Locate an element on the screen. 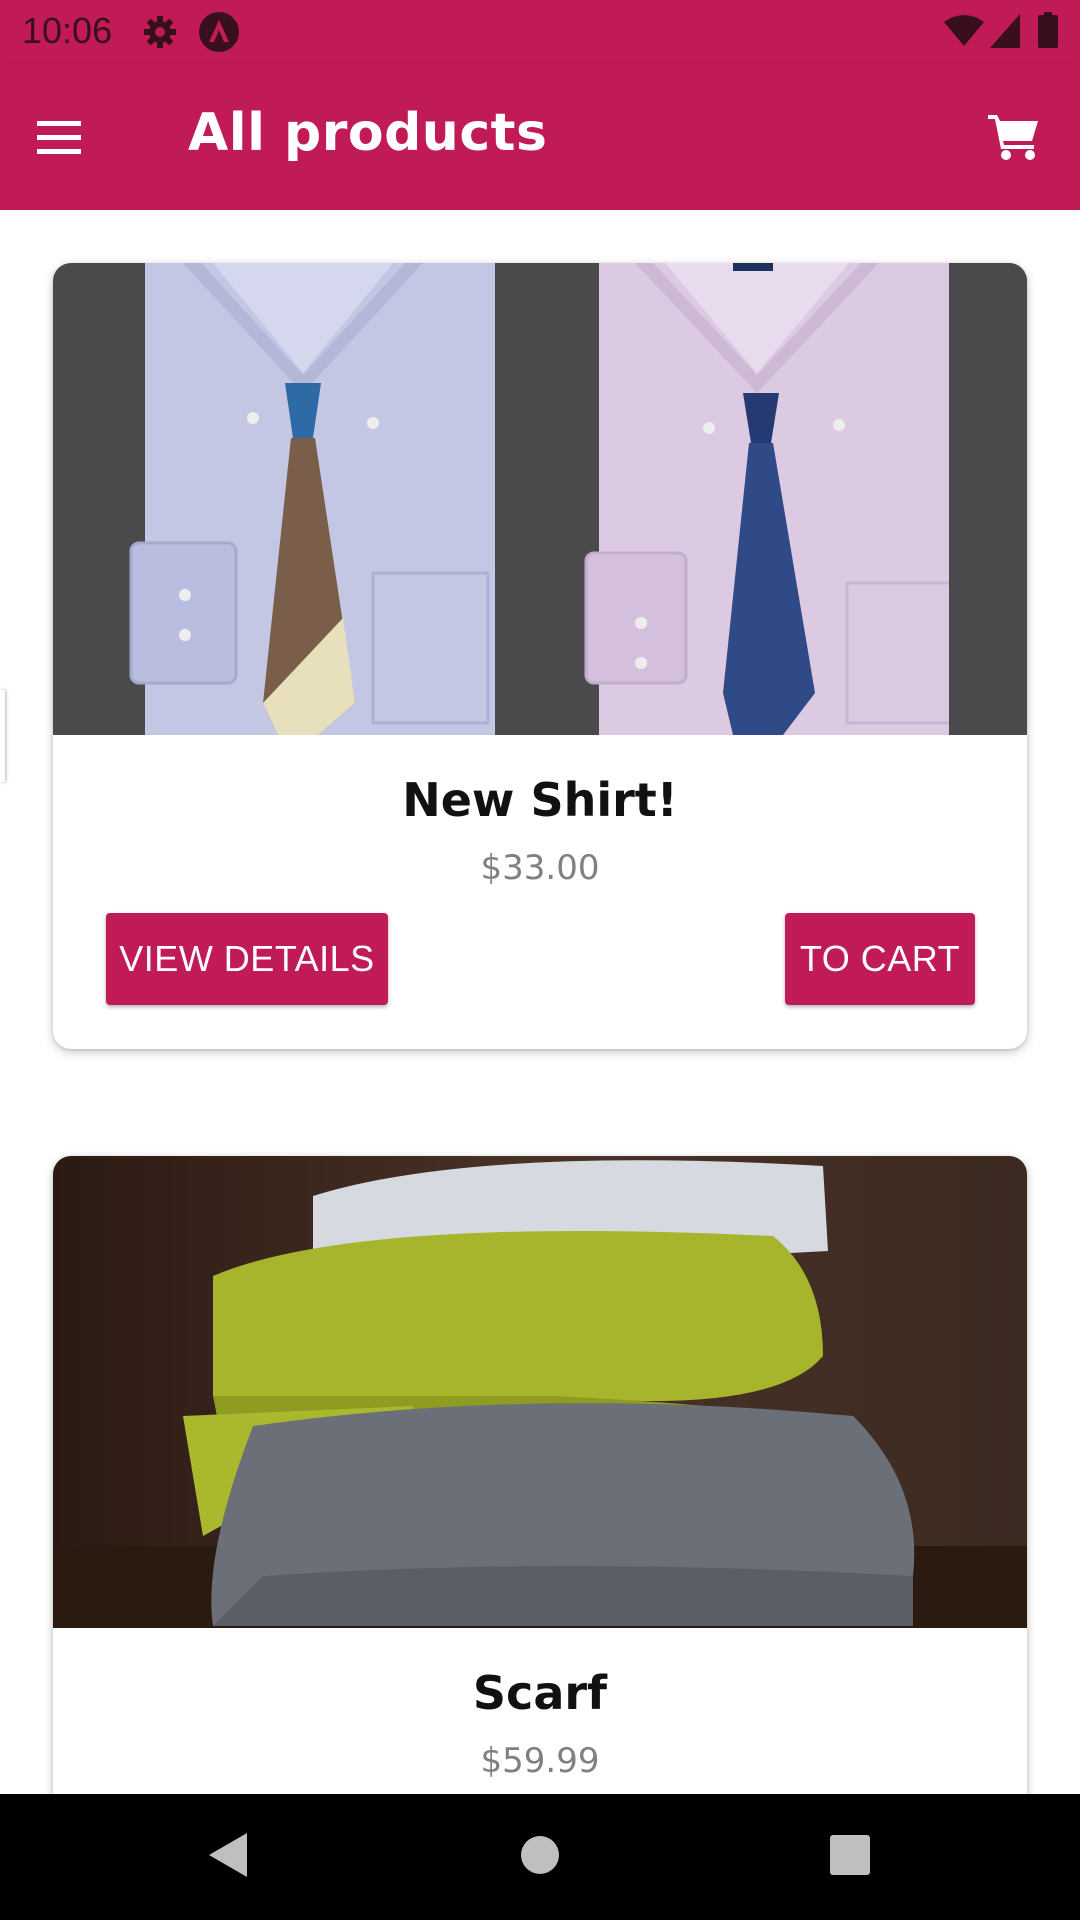 The image size is (1080, 1920). settings-icon is located at coordinates (160, 32).